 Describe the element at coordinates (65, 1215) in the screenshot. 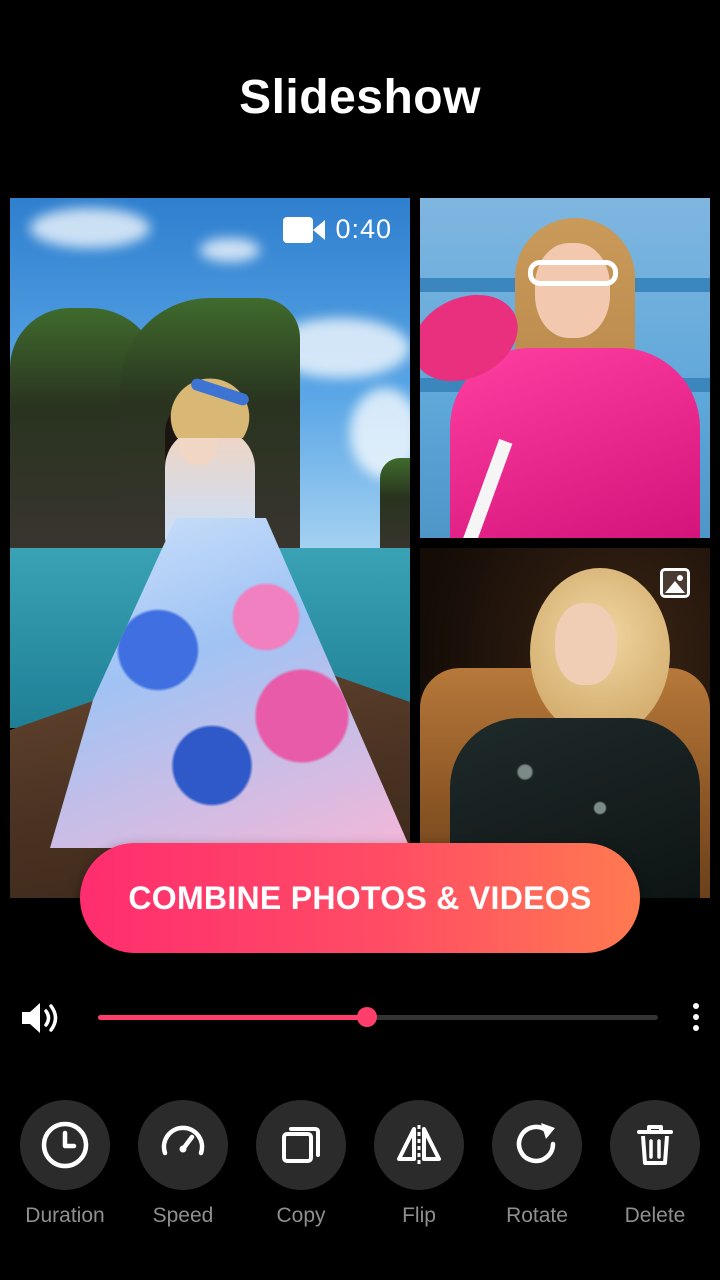

I see `tool-label: Duration` at that location.